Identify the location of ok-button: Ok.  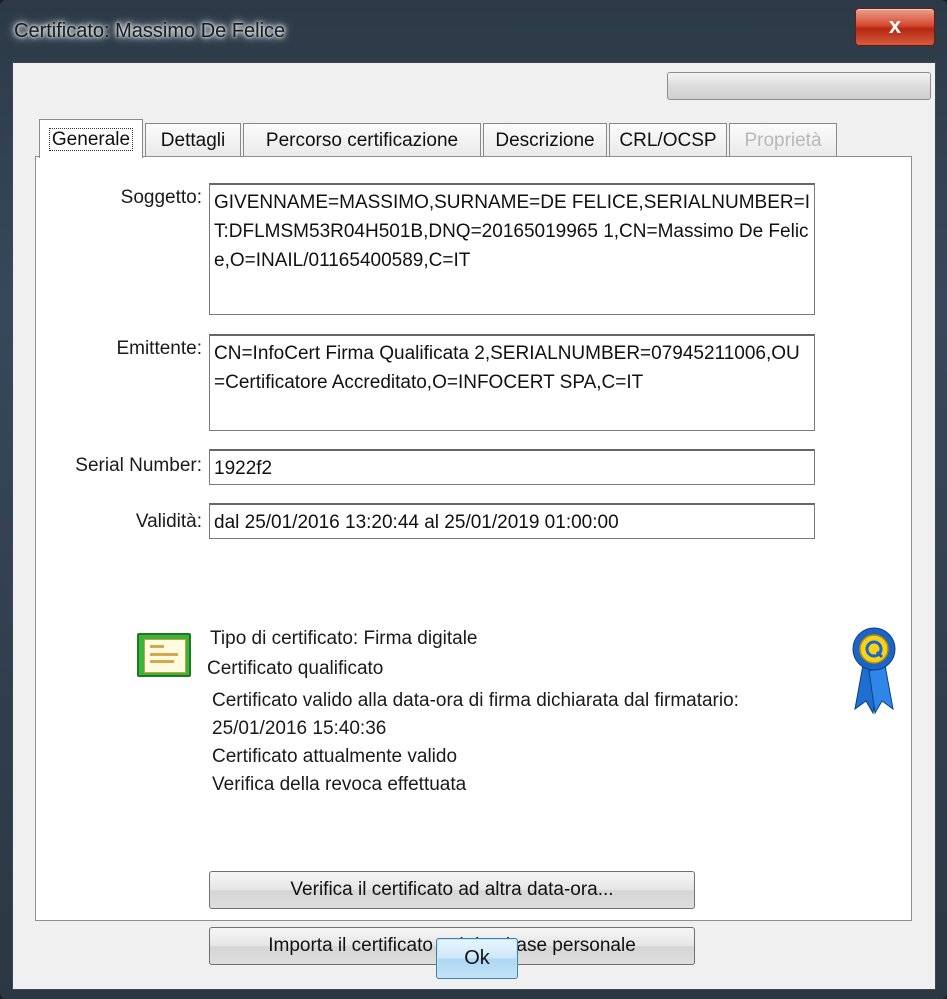
(477, 958).